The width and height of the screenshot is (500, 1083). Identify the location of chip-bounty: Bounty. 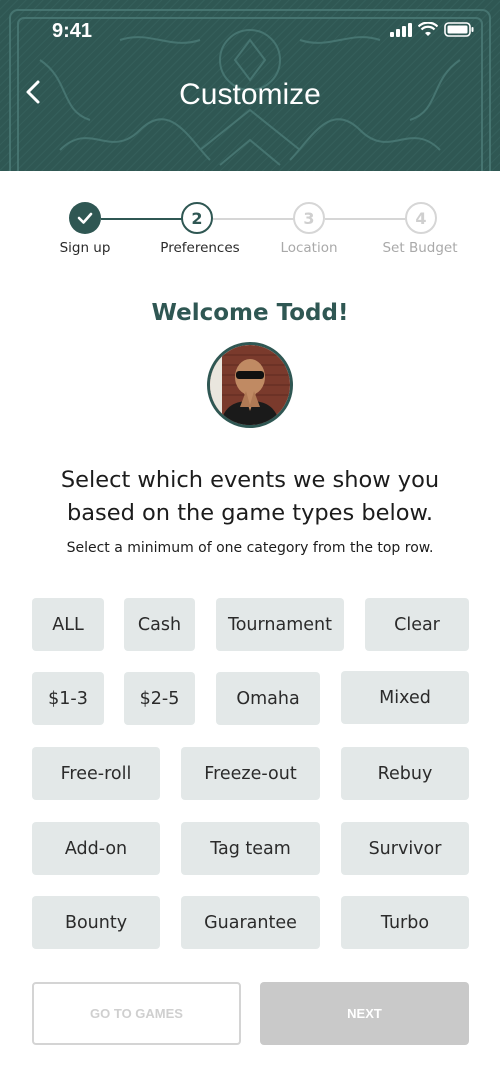
(96, 922).